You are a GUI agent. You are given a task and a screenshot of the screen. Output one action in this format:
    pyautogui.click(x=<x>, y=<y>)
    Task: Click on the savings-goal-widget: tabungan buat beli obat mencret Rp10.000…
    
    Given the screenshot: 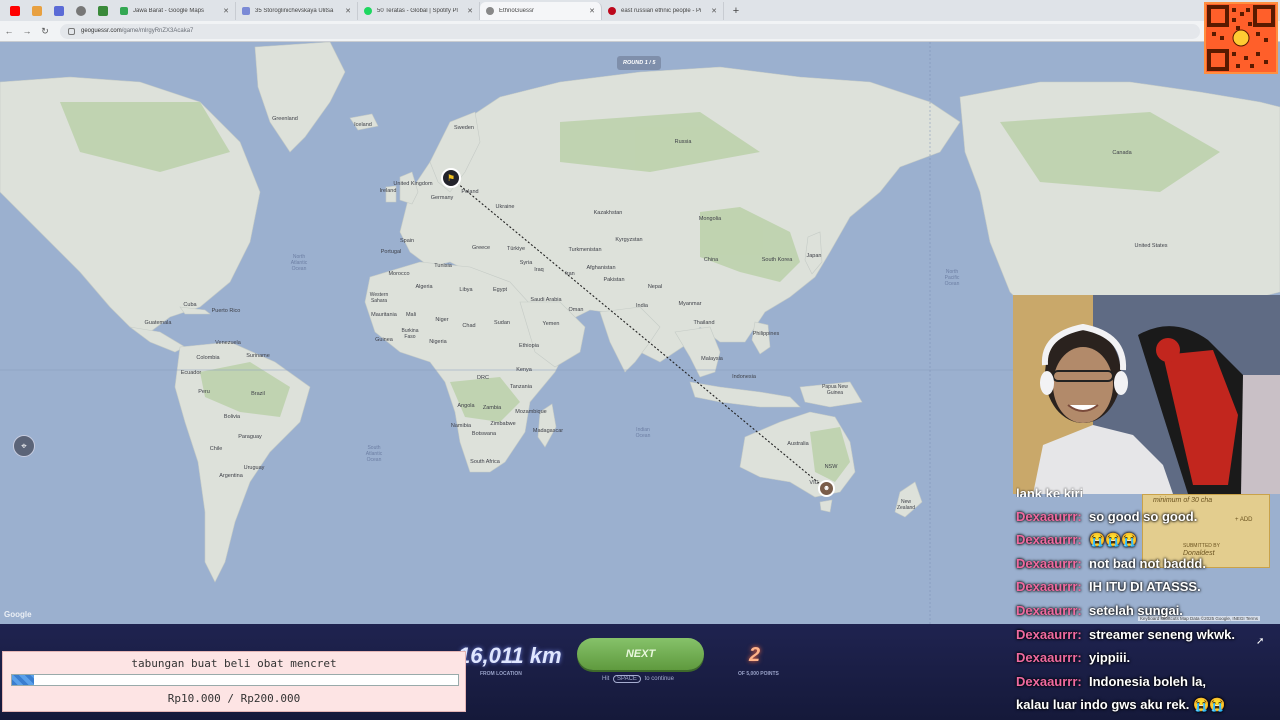 What is the action you would take?
    pyautogui.click(x=234, y=681)
    